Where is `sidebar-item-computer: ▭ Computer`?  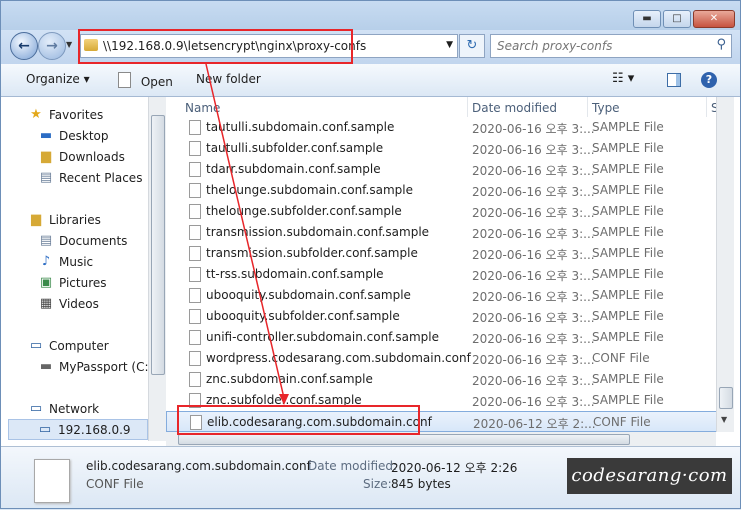
sidebar-item-computer: ▭ Computer is located at coordinates (74, 346).